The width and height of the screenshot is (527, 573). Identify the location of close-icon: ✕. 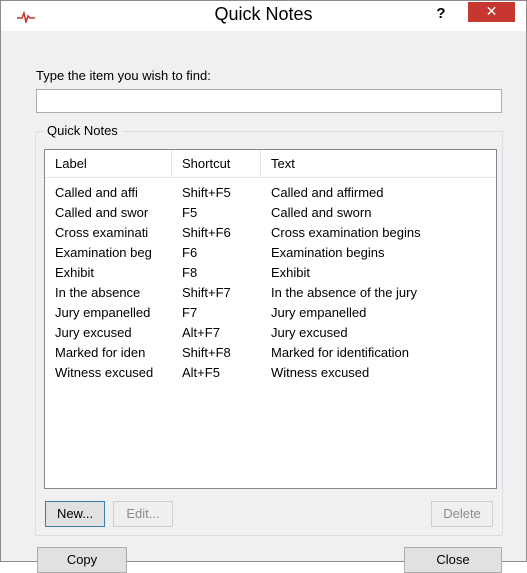
(491, 11).